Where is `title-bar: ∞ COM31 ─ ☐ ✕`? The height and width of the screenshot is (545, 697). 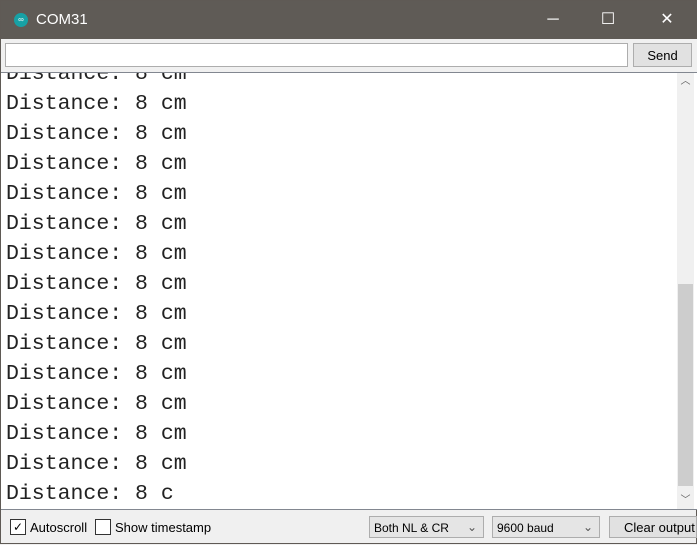
title-bar: ∞ COM31 ─ ☐ ✕ is located at coordinates (349, 20).